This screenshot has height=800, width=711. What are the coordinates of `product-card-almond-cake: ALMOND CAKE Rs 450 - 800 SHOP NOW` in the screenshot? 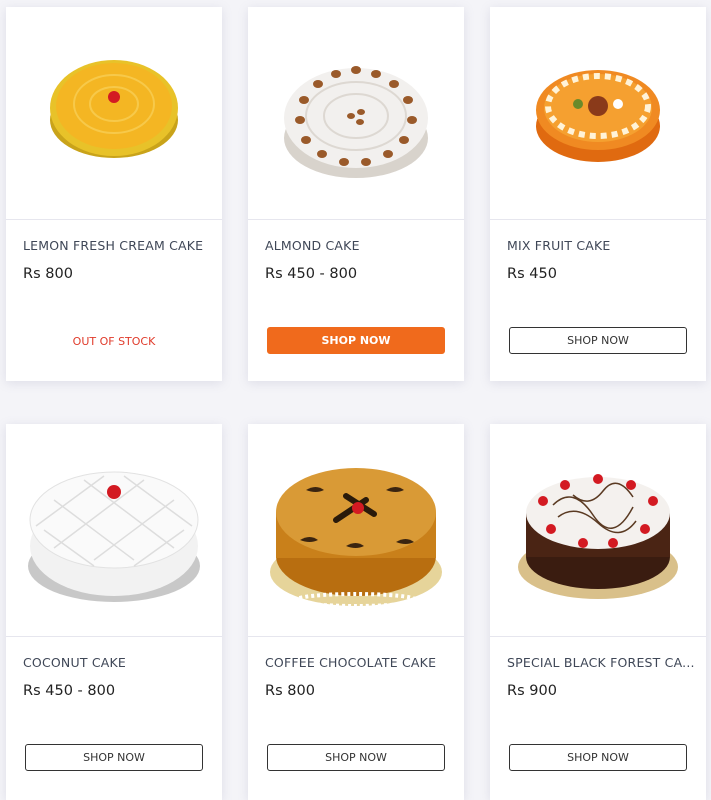 It's located at (356, 194).